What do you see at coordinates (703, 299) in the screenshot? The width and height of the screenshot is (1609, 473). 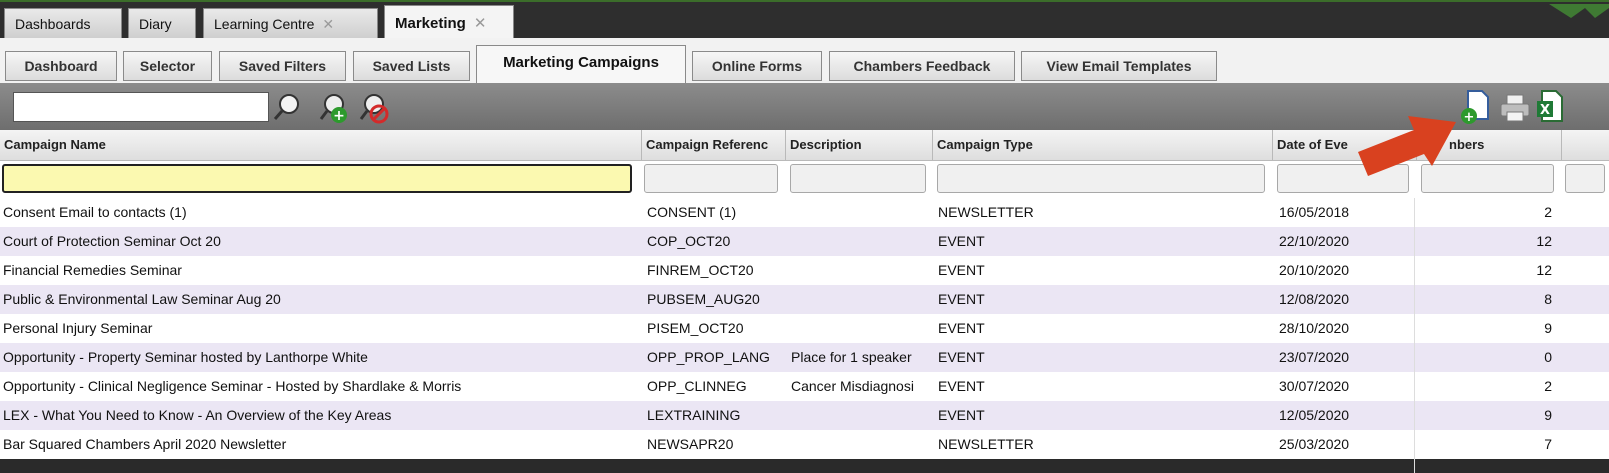 I see `cell-campaign-reference: PUBSEM_AUG20` at bounding box center [703, 299].